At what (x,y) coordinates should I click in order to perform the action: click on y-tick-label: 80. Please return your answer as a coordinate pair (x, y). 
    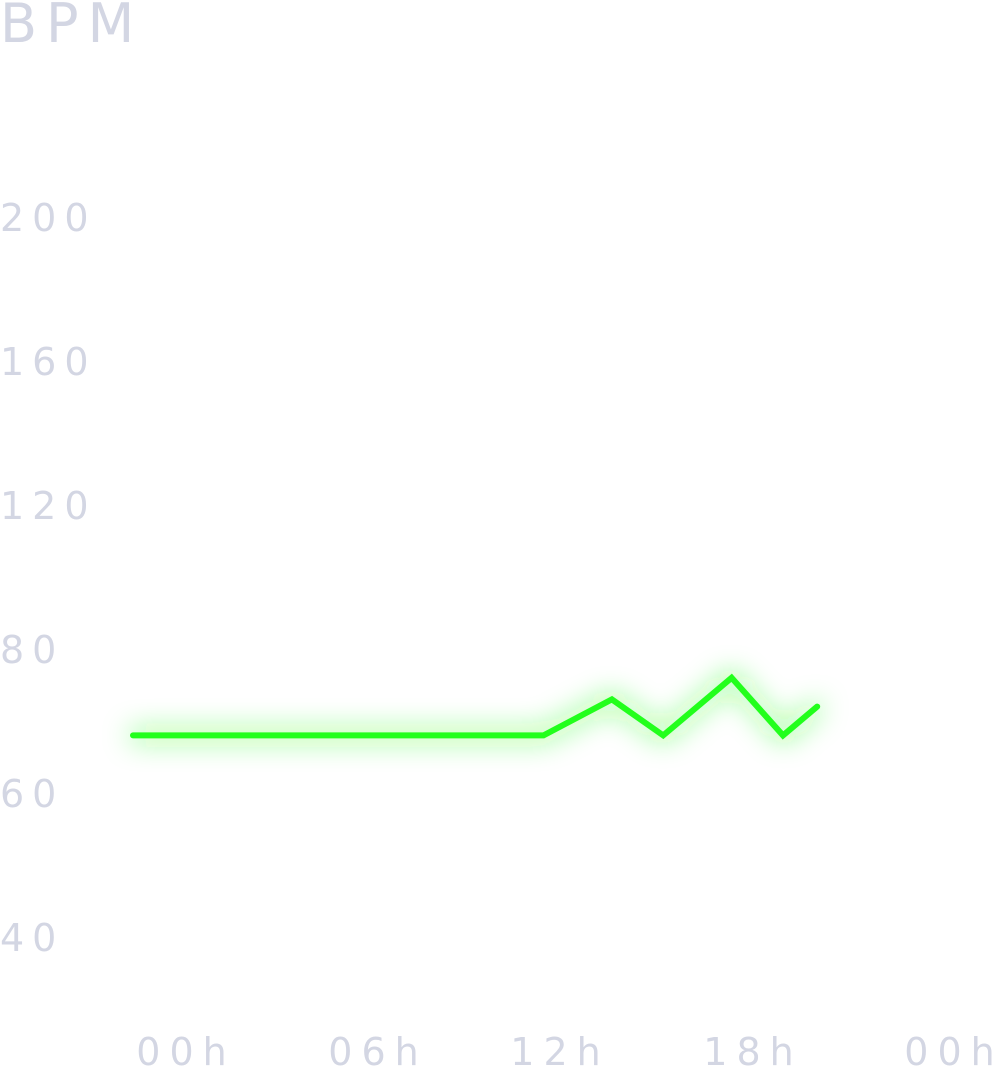
    Looking at the image, I should click on (32, 650).